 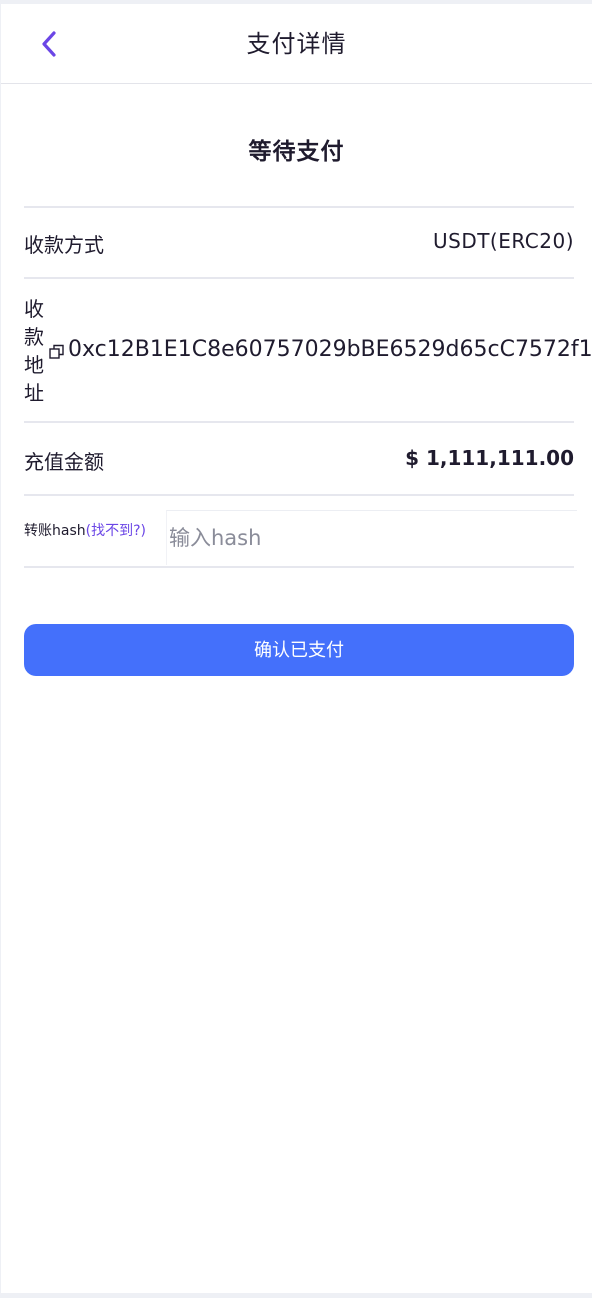 I want to click on payment-method-label: 收款方式, so click(x=64, y=245).